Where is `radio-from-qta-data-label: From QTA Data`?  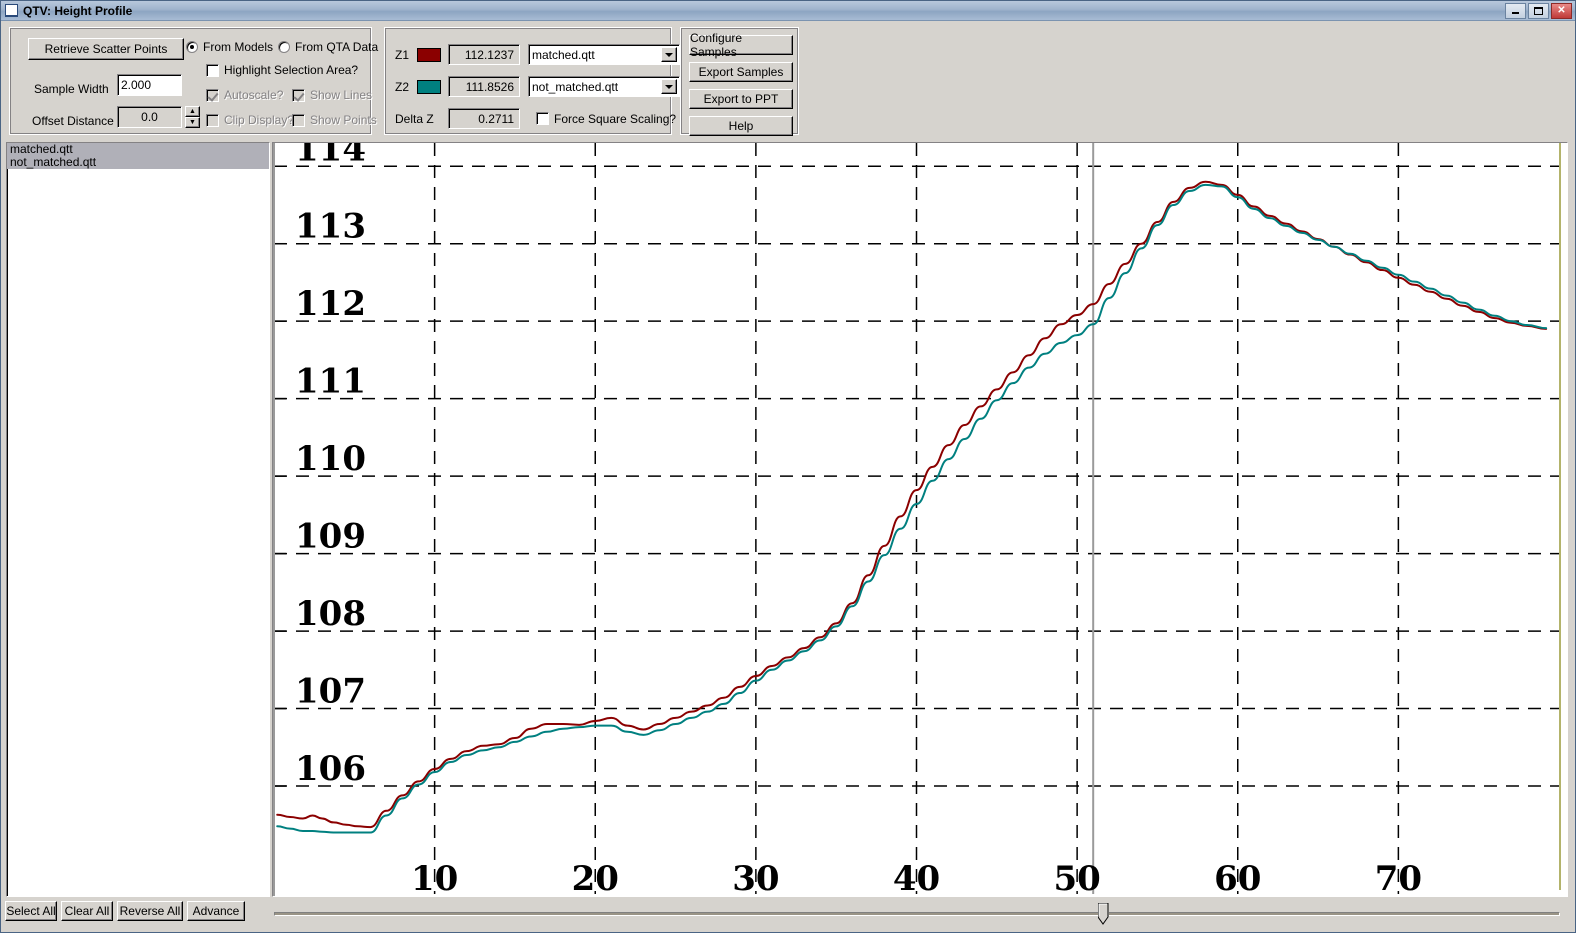 radio-from-qta-data-label: From QTA Data is located at coordinates (337, 47).